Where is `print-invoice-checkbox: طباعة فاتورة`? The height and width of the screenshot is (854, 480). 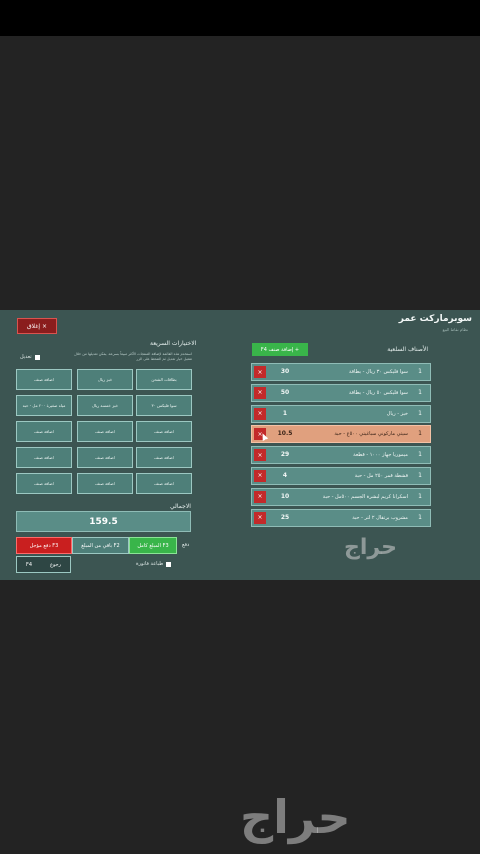
print-invoice-checkbox: طباعة فاتورة is located at coordinates (154, 564).